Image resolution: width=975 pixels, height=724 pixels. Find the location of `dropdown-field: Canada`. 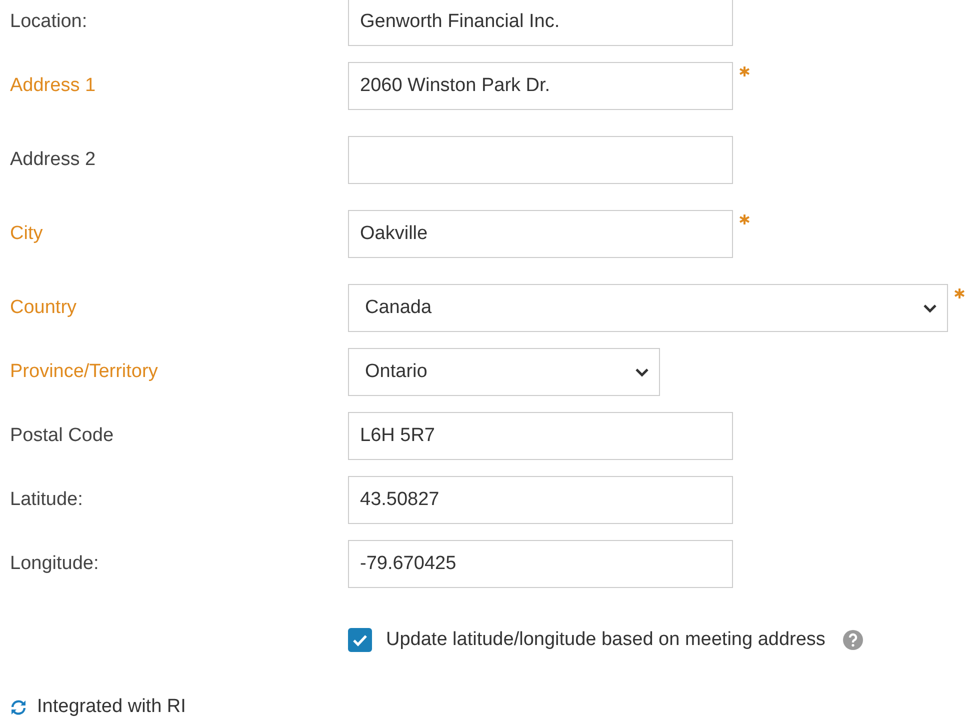

dropdown-field: Canada is located at coordinates (648, 308).